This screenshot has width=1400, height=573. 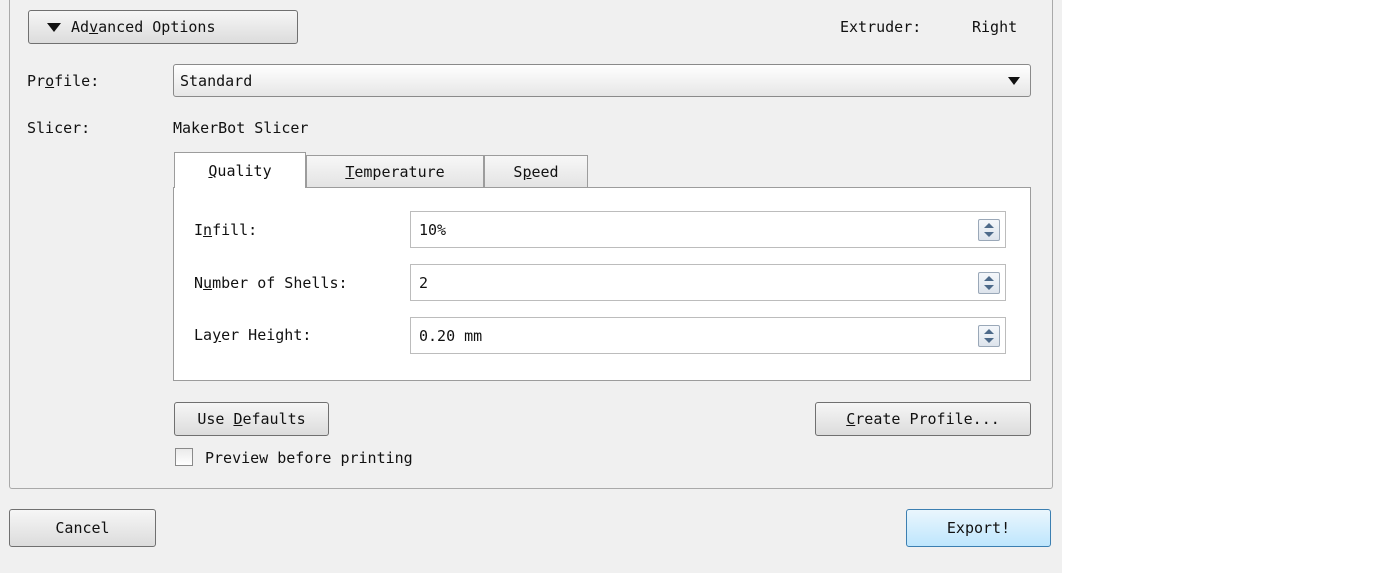 What do you see at coordinates (881, 27) in the screenshot?
I see `extruder-label: Extruder:` at bounding box center [881, 27].